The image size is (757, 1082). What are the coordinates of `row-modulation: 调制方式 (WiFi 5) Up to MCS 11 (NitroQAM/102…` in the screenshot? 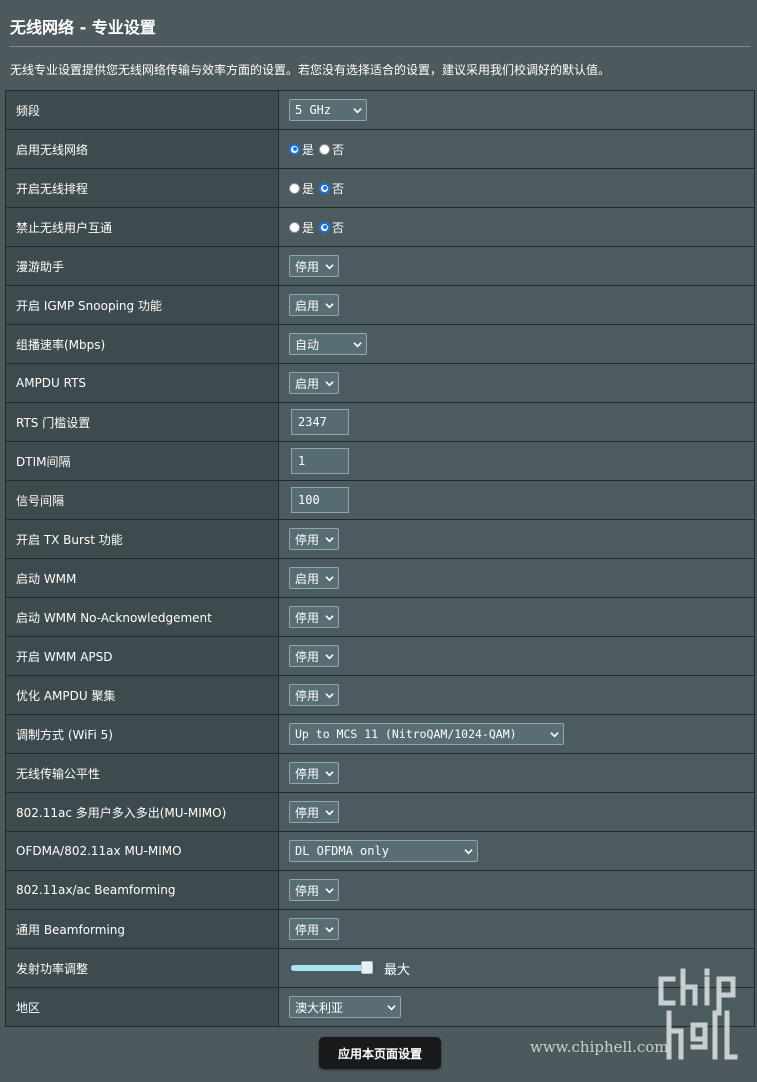 It's located at (380, 734).